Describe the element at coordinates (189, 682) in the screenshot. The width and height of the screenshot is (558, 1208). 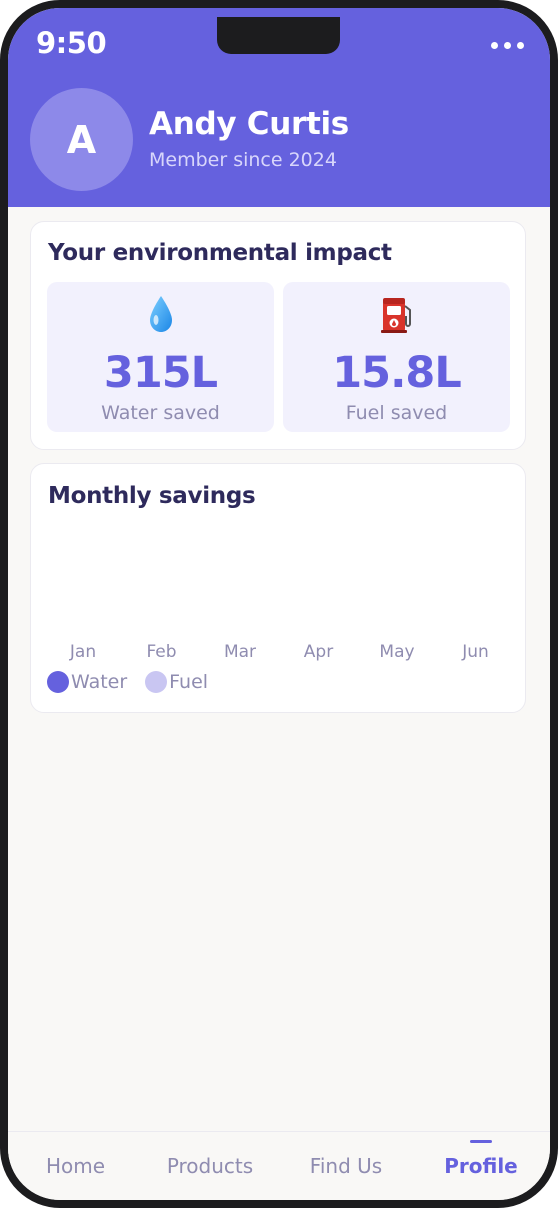
I see `legend-label-fuel: Fuel` at that location.